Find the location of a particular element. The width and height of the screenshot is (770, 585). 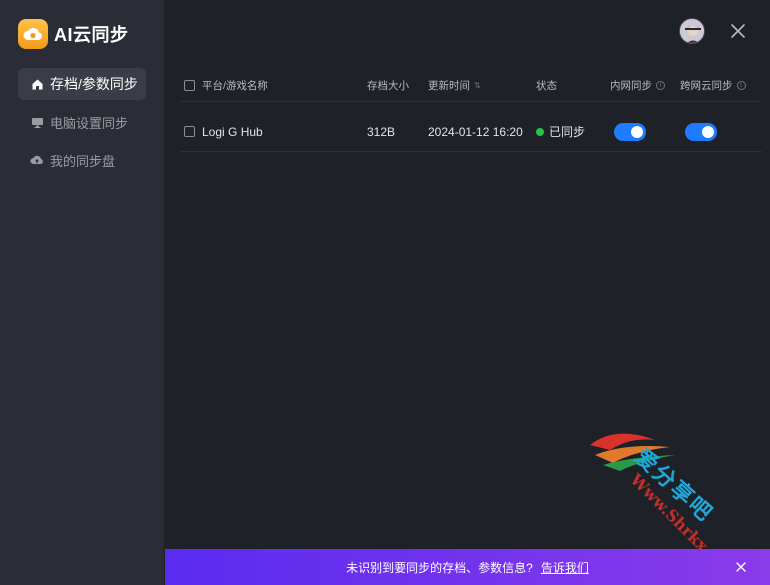

sidebar-nav: 存档/参数同步 电脑设置同步 我的同步盘 is located at coordinates (82, 125).